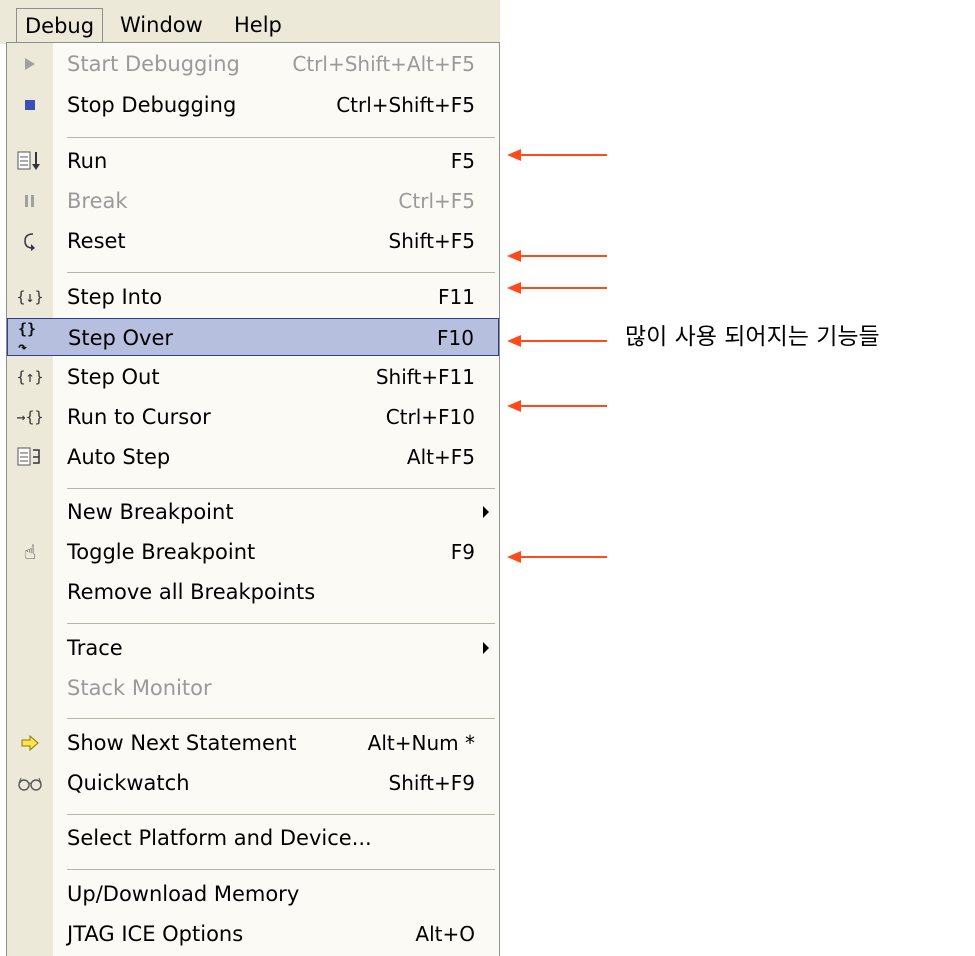 The height and width of the screenshot is (956, 975). I want to click on menu-item-trace: Trace, so click(253, 648).